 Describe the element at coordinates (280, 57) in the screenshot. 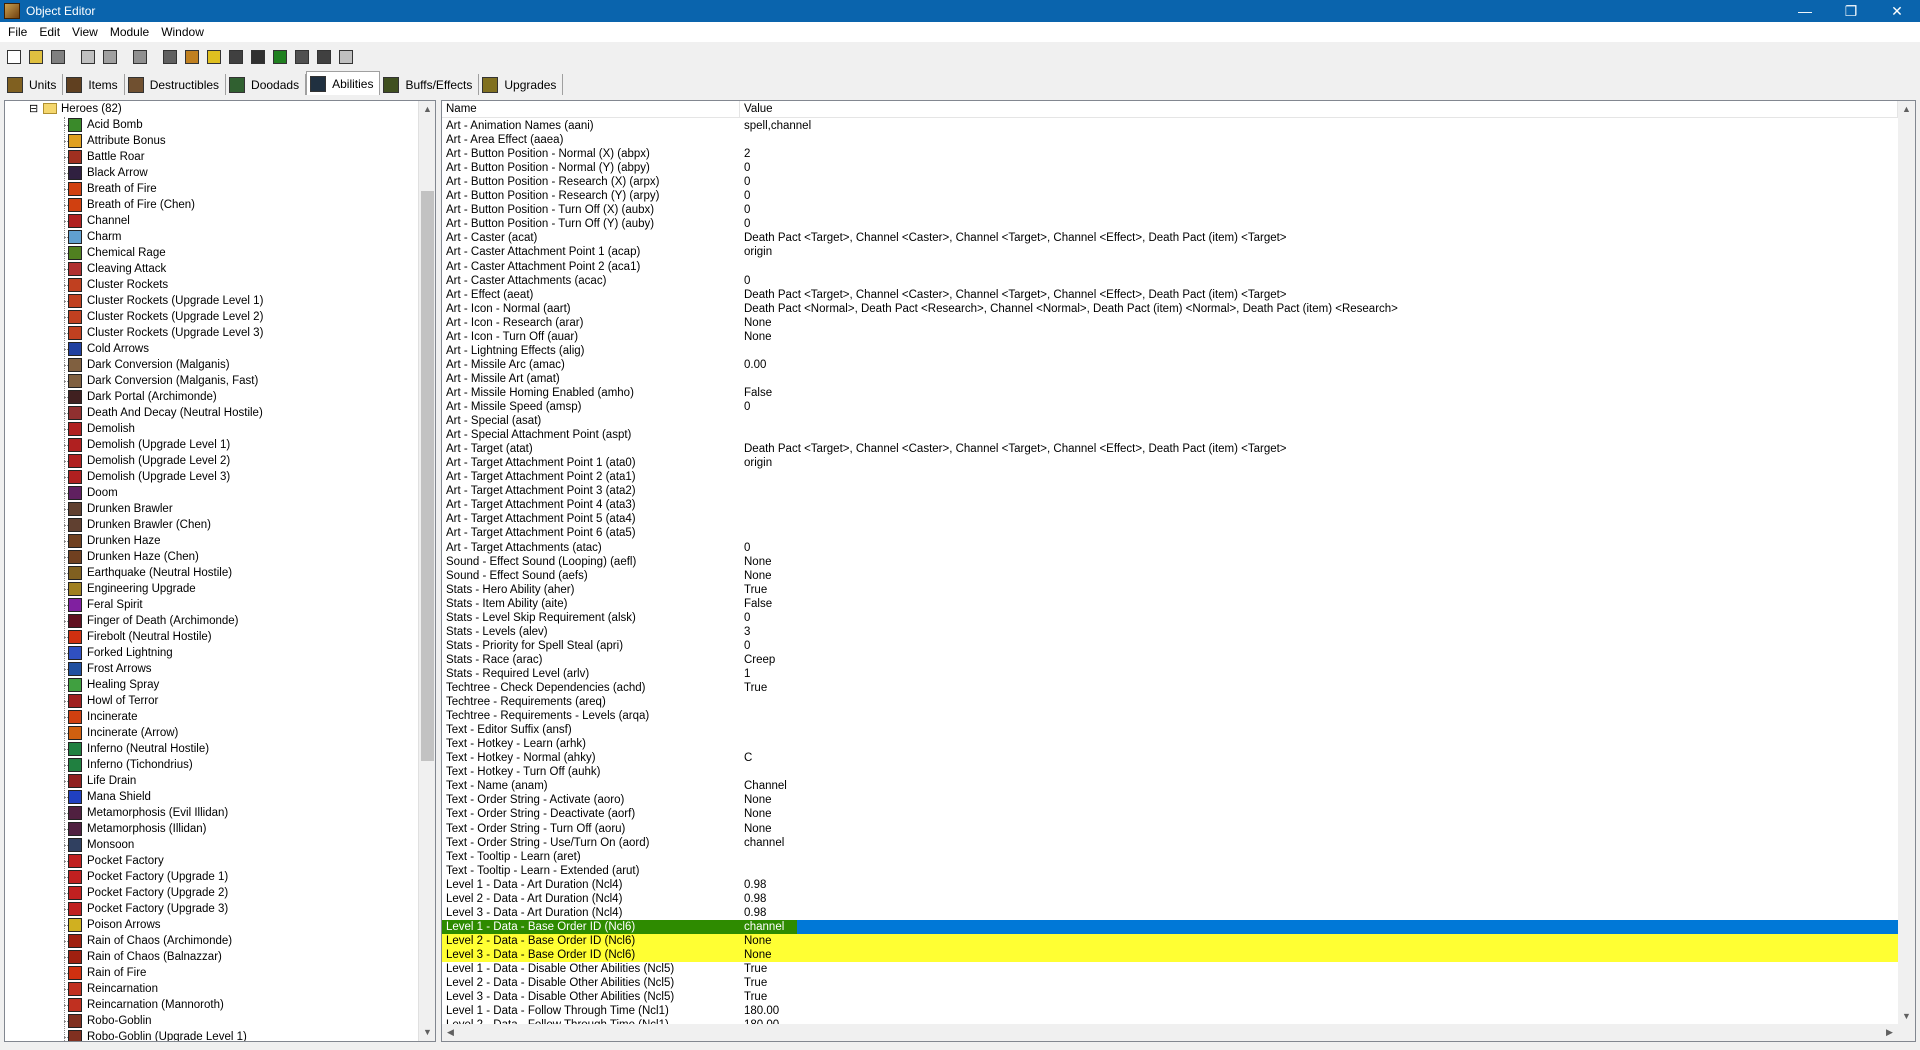

I see `ai-button` at that location.